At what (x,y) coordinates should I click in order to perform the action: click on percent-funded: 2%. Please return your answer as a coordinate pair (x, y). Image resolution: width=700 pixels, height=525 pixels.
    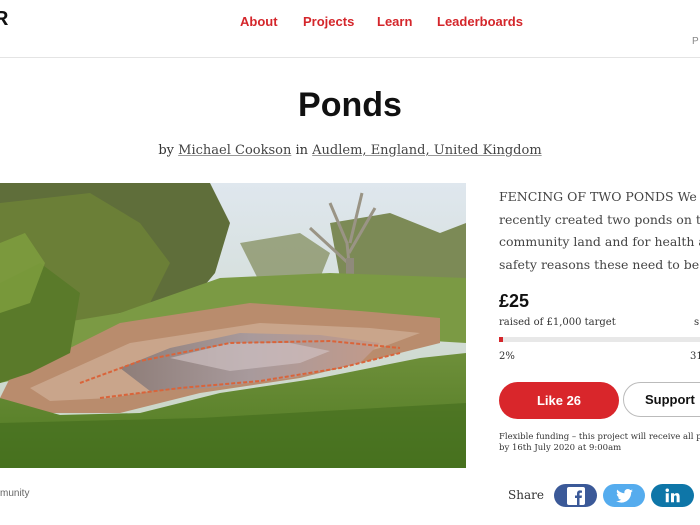
    Looking at the image, I should click on (507, 356).